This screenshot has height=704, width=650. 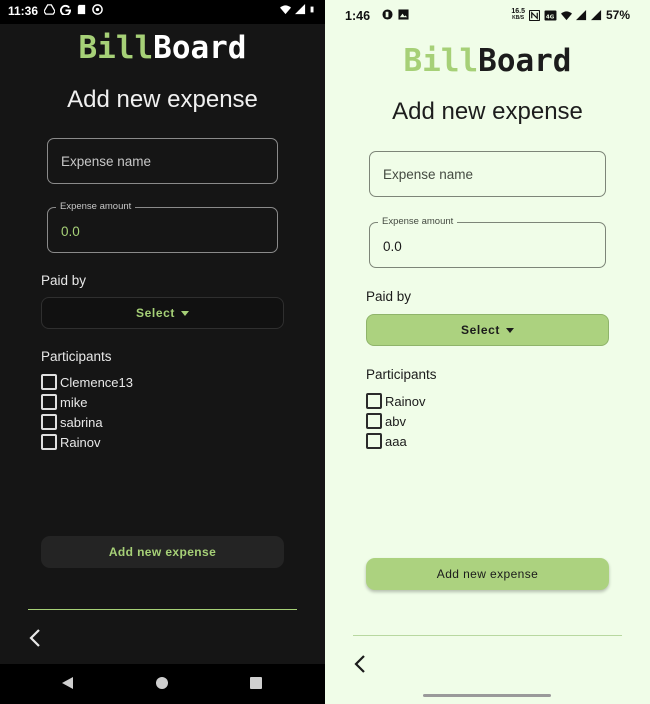 What do you see at coordinates (97, 9) in the screenshot?
I see `sync-icon` at bounding box center [97, 9].